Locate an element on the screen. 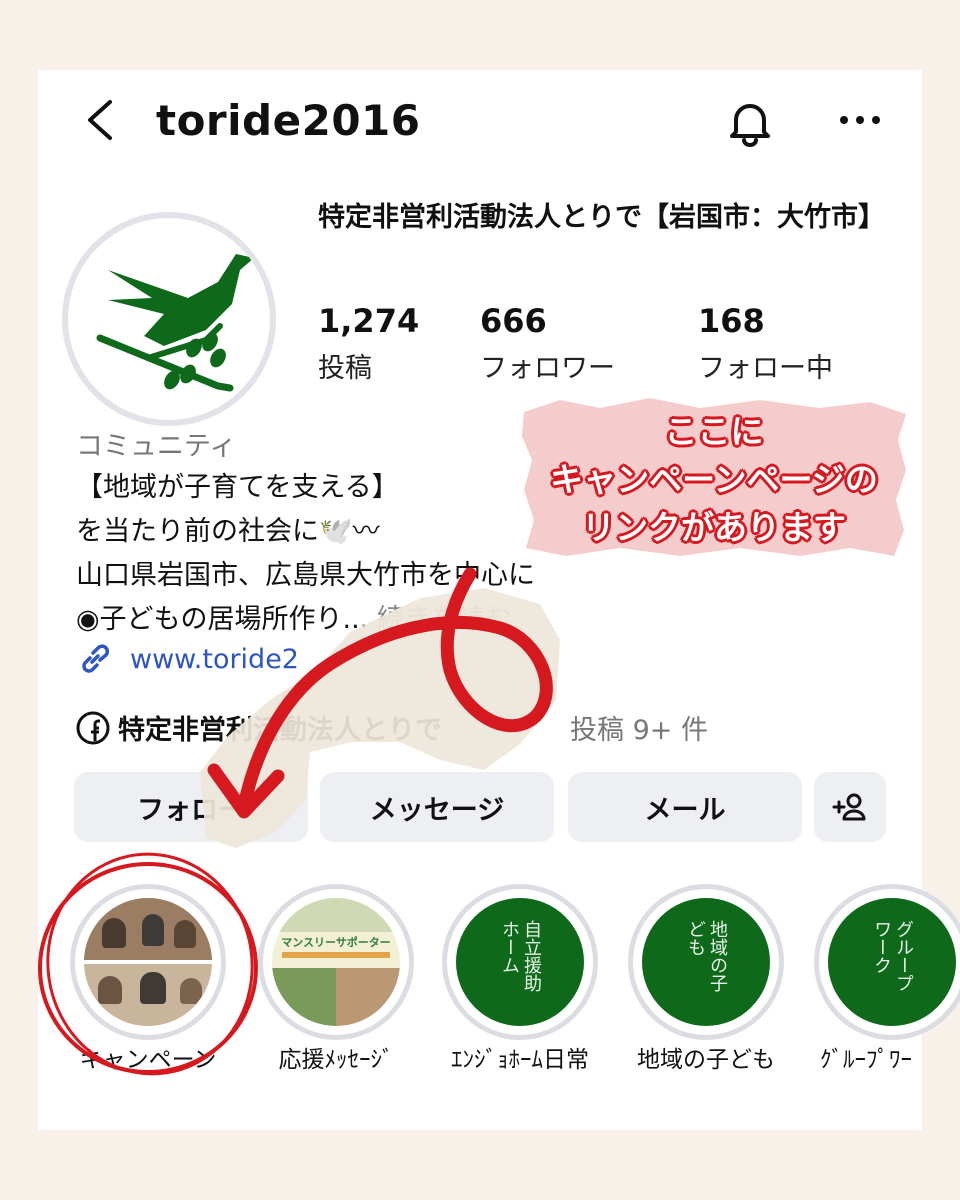 The width and height of the screenshot is (960, 1200). highlight-label: 応援ﾒｯｾｰｼﾞ is located at coordinates (336, 1060).